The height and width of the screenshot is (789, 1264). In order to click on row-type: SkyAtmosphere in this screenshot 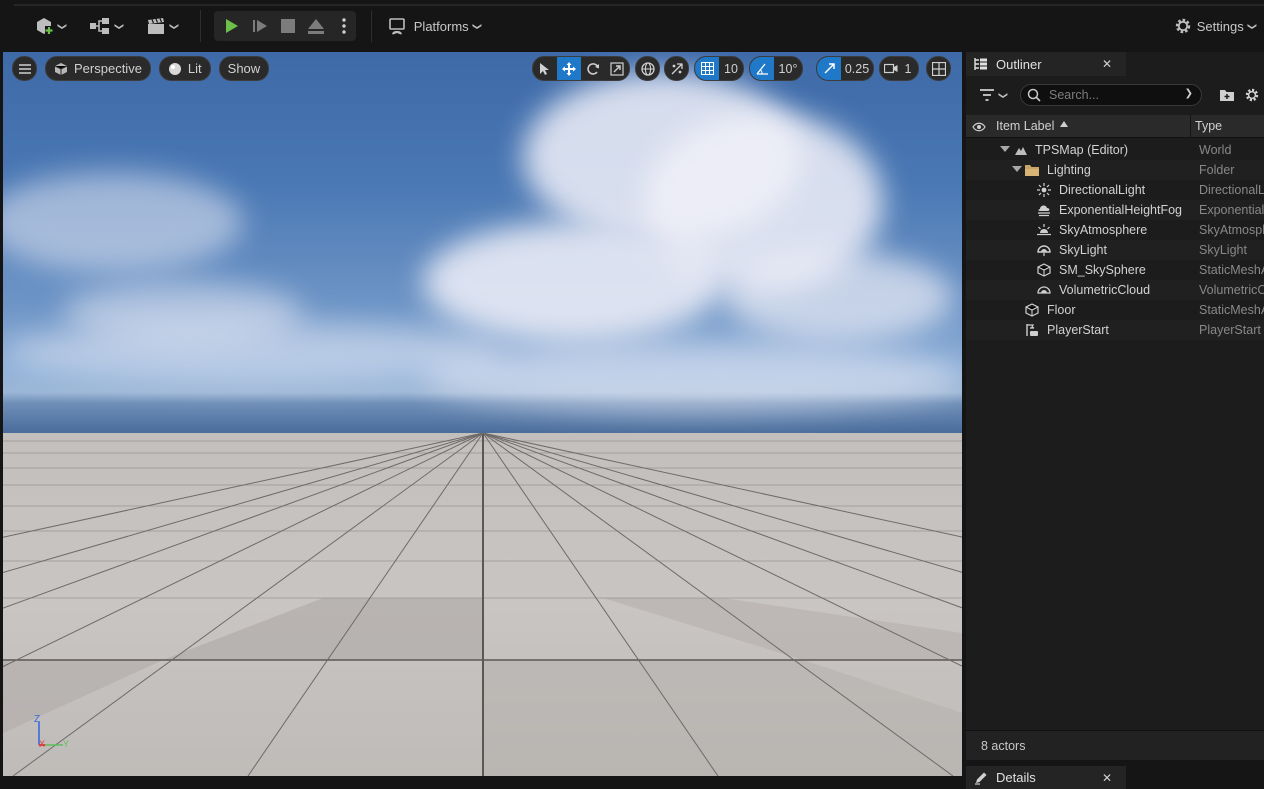, I will do `click(1231, 230)`.